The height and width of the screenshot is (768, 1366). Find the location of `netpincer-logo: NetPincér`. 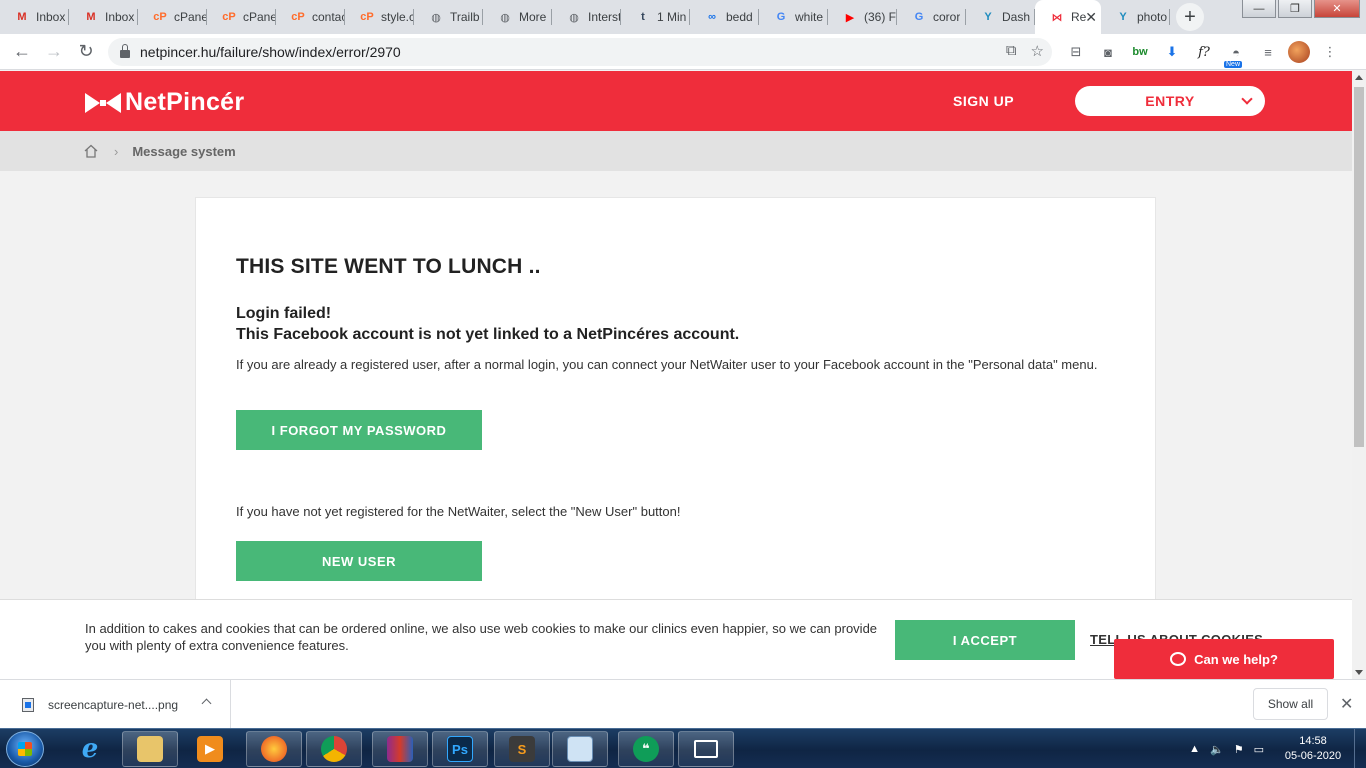

netpincer-logo: NetPincér is located at coordinates (164, 102).